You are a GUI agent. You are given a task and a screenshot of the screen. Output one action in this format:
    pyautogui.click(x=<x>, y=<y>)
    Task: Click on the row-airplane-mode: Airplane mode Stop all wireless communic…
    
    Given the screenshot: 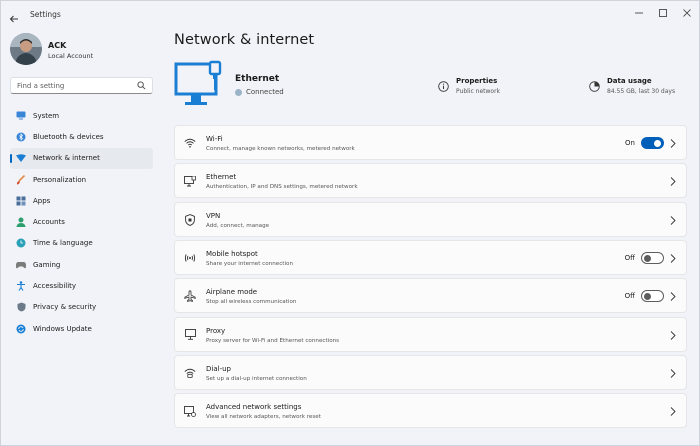 What is the action you would take?
    pyautogui.click(x=430, y=296)
    